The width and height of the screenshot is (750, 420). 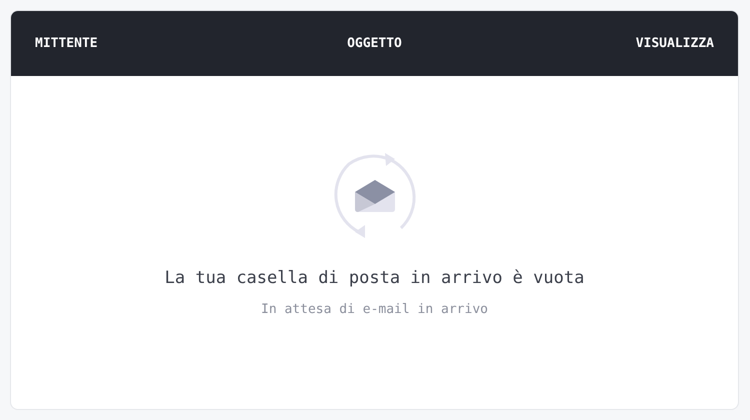 I want to click on column-header: OGGETTO, so click(x=374, y=43).